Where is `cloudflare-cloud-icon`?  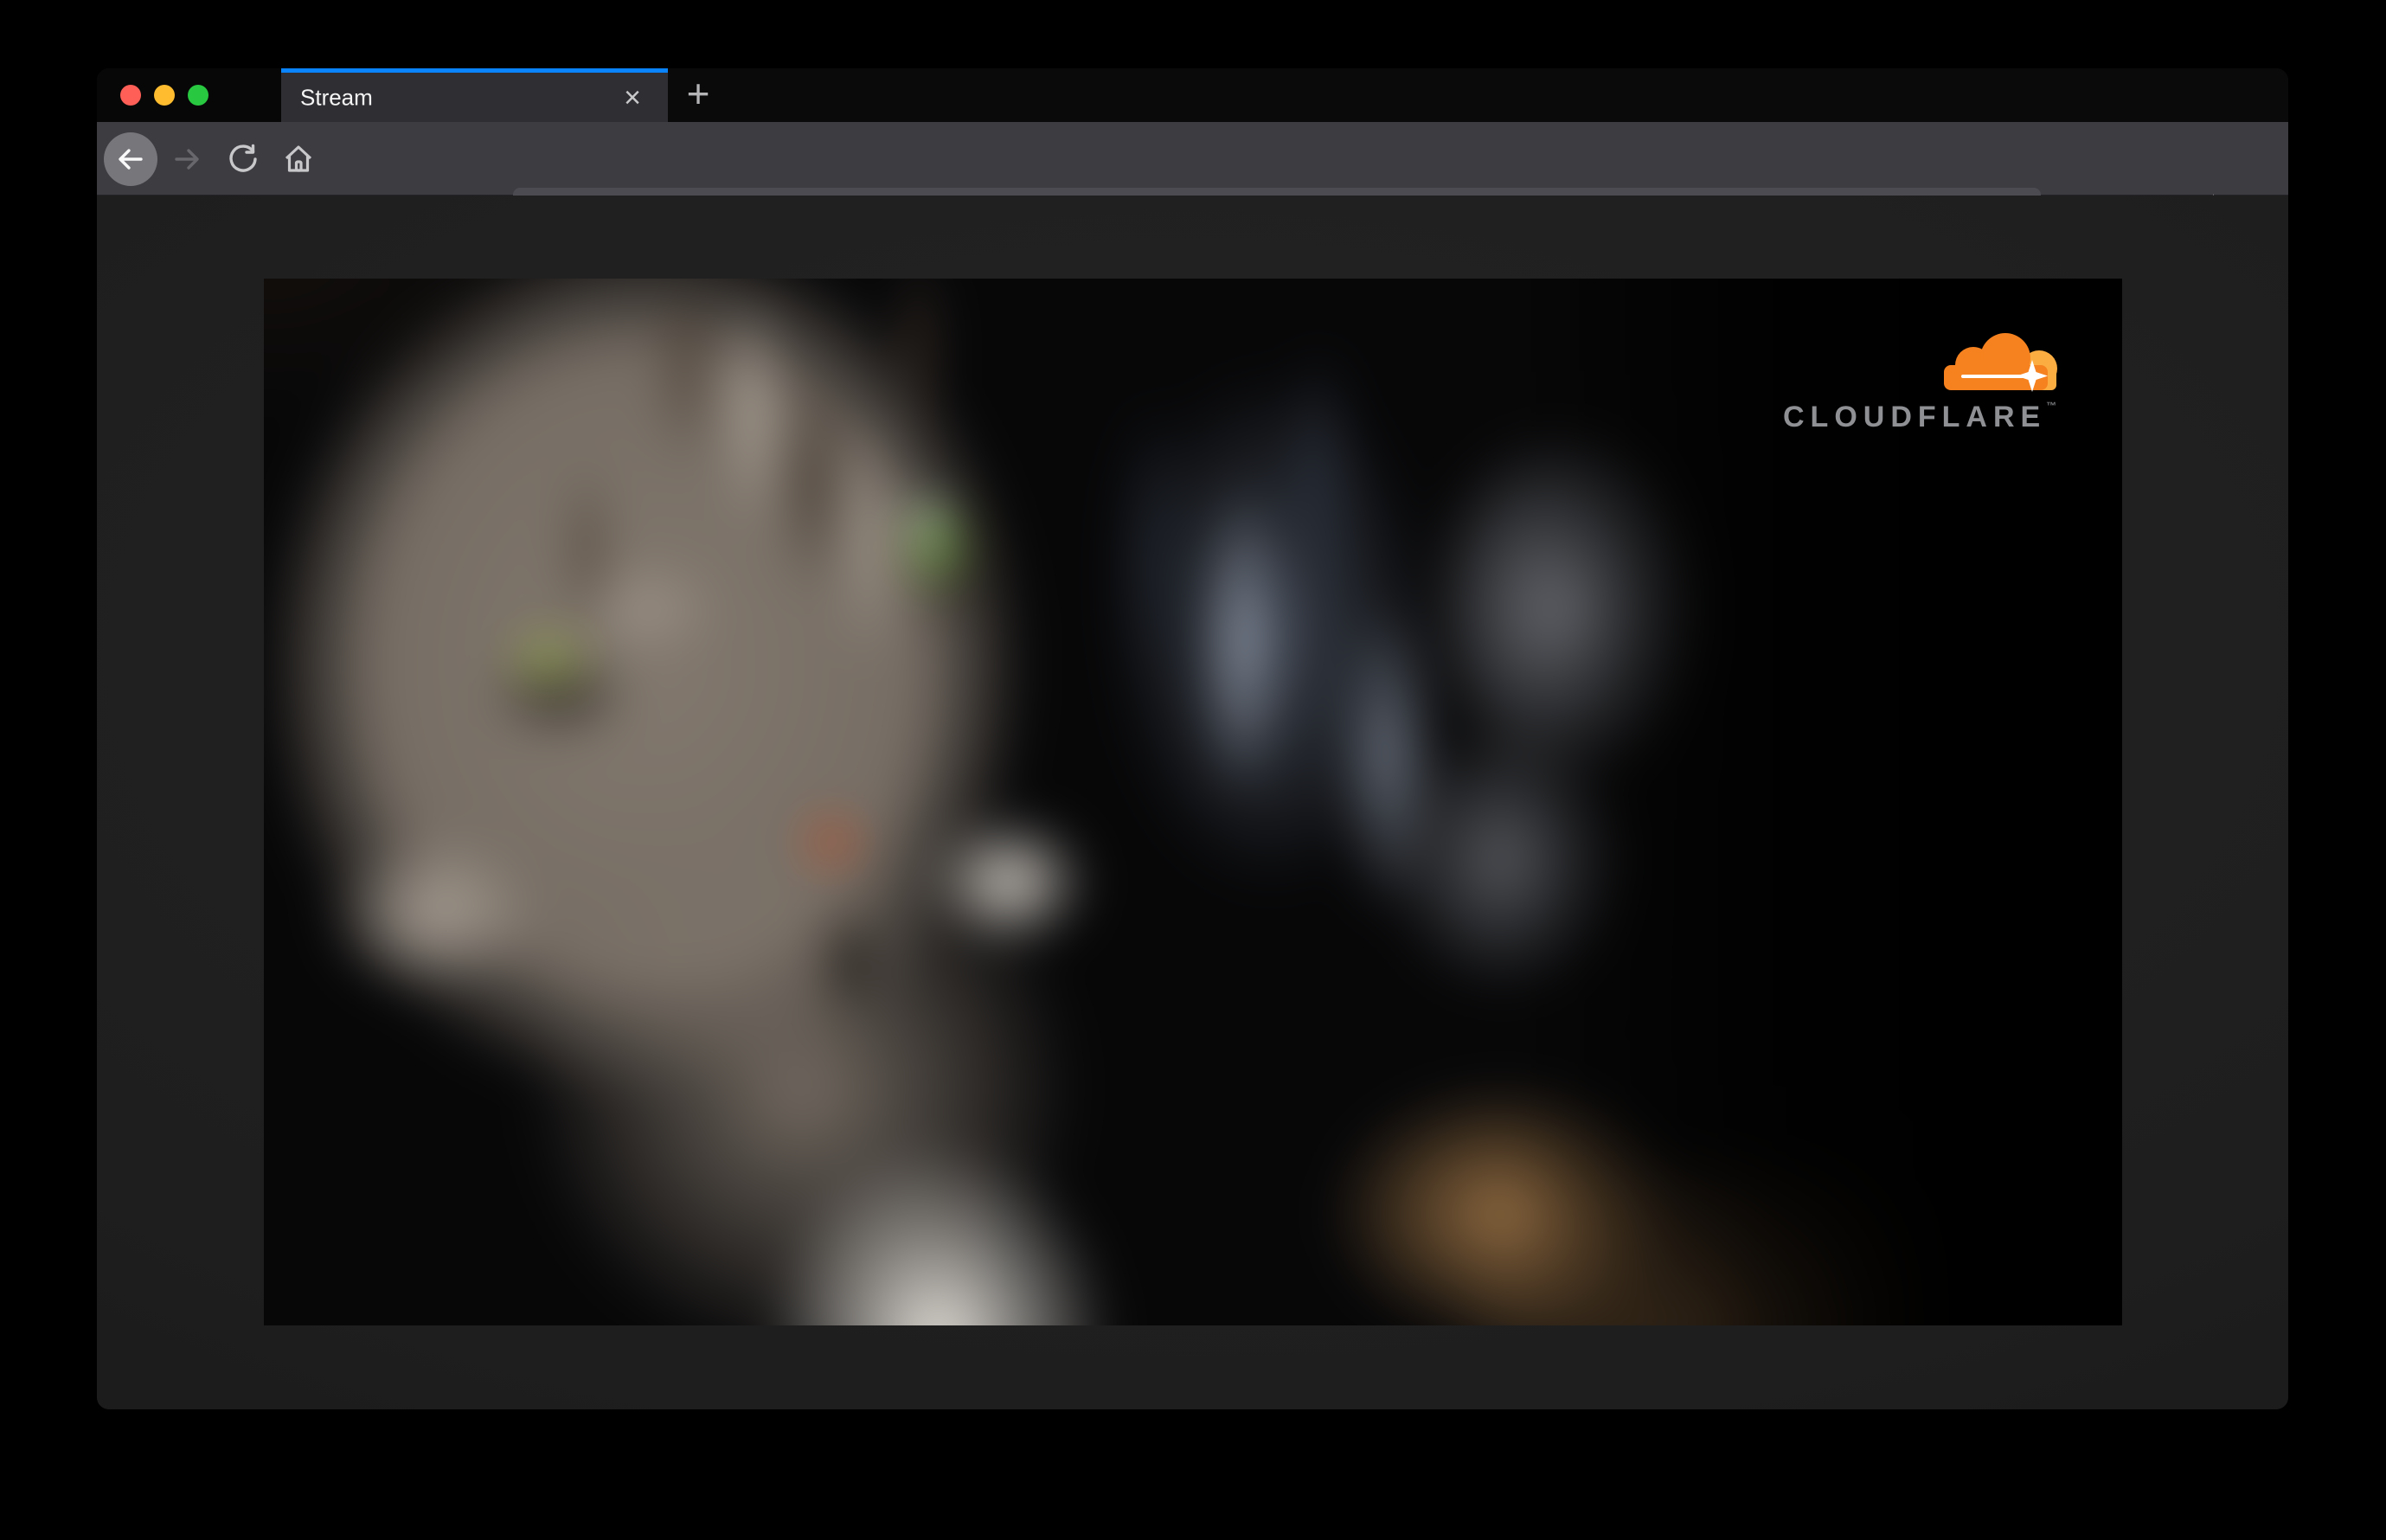 cloudflare-cloud-icon is located at coordinates (2001, 362).